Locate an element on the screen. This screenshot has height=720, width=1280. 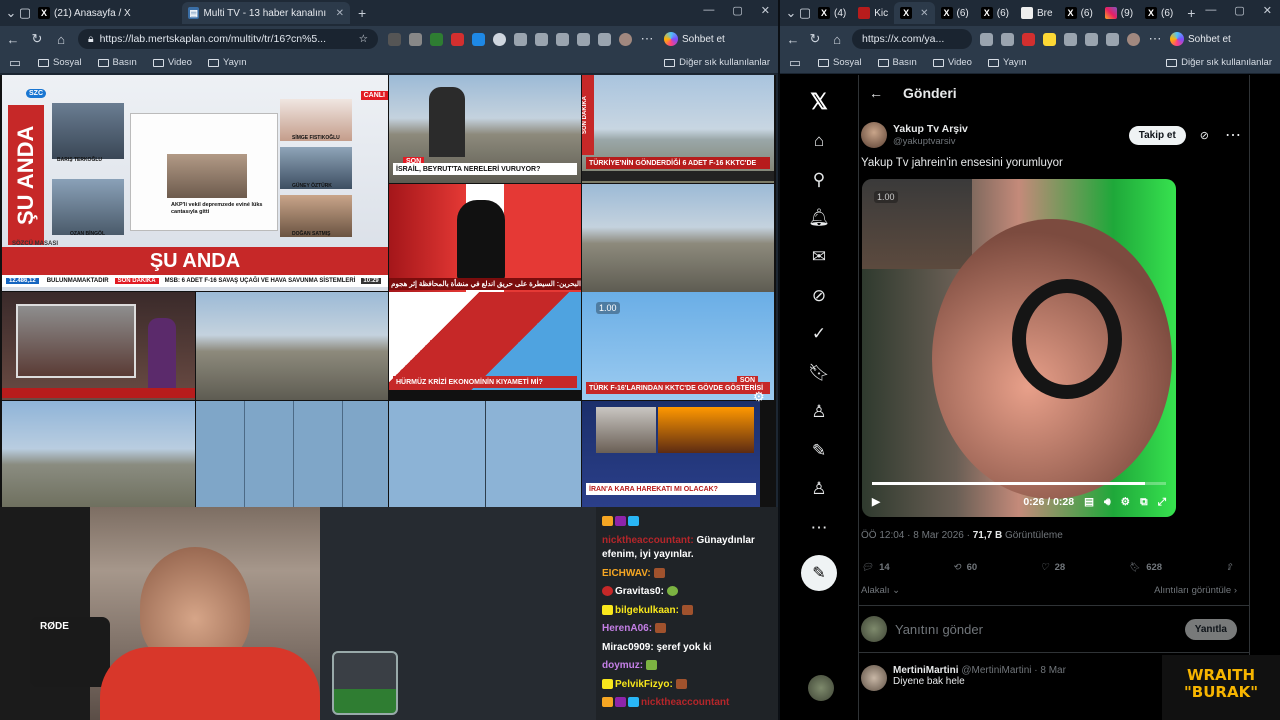
account-avatar is located at coordinates (821, 688).